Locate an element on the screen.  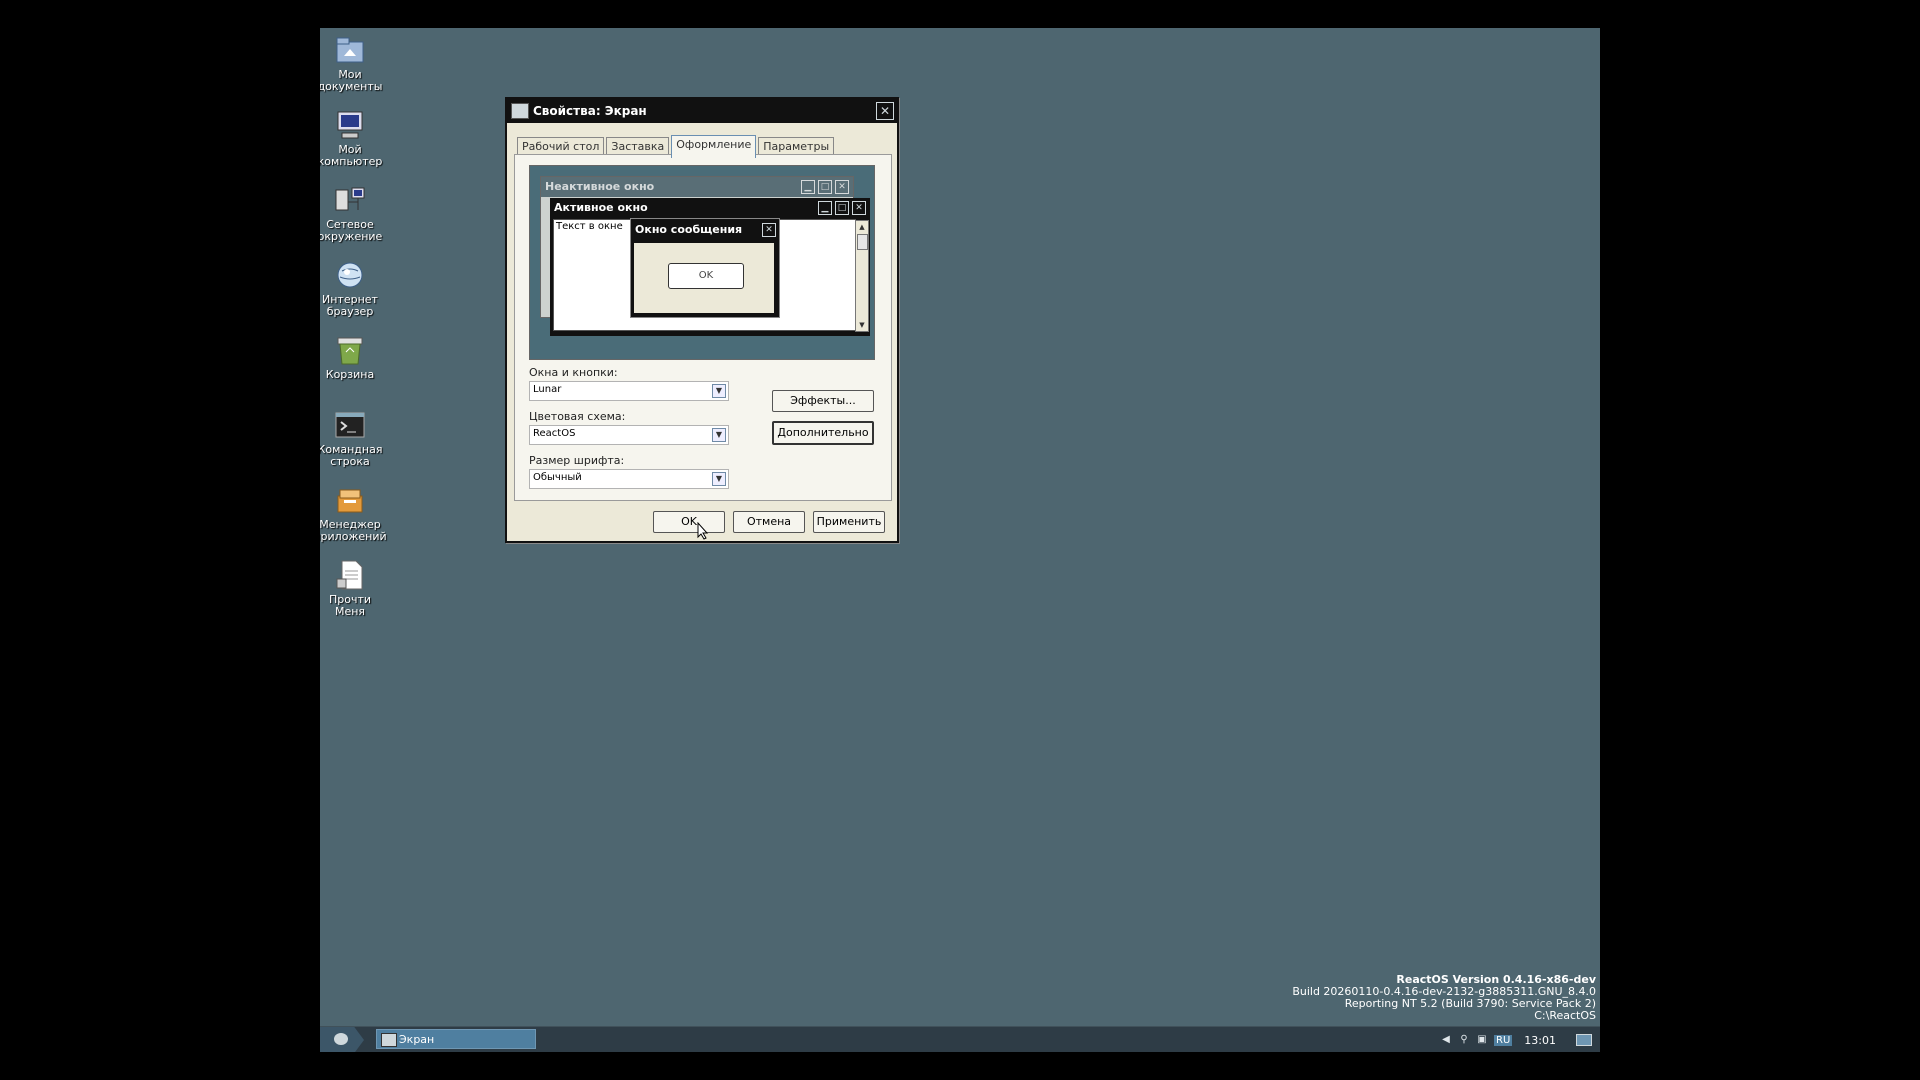
color-scheme-value: ReactOS is located at coordinates (554, 433).